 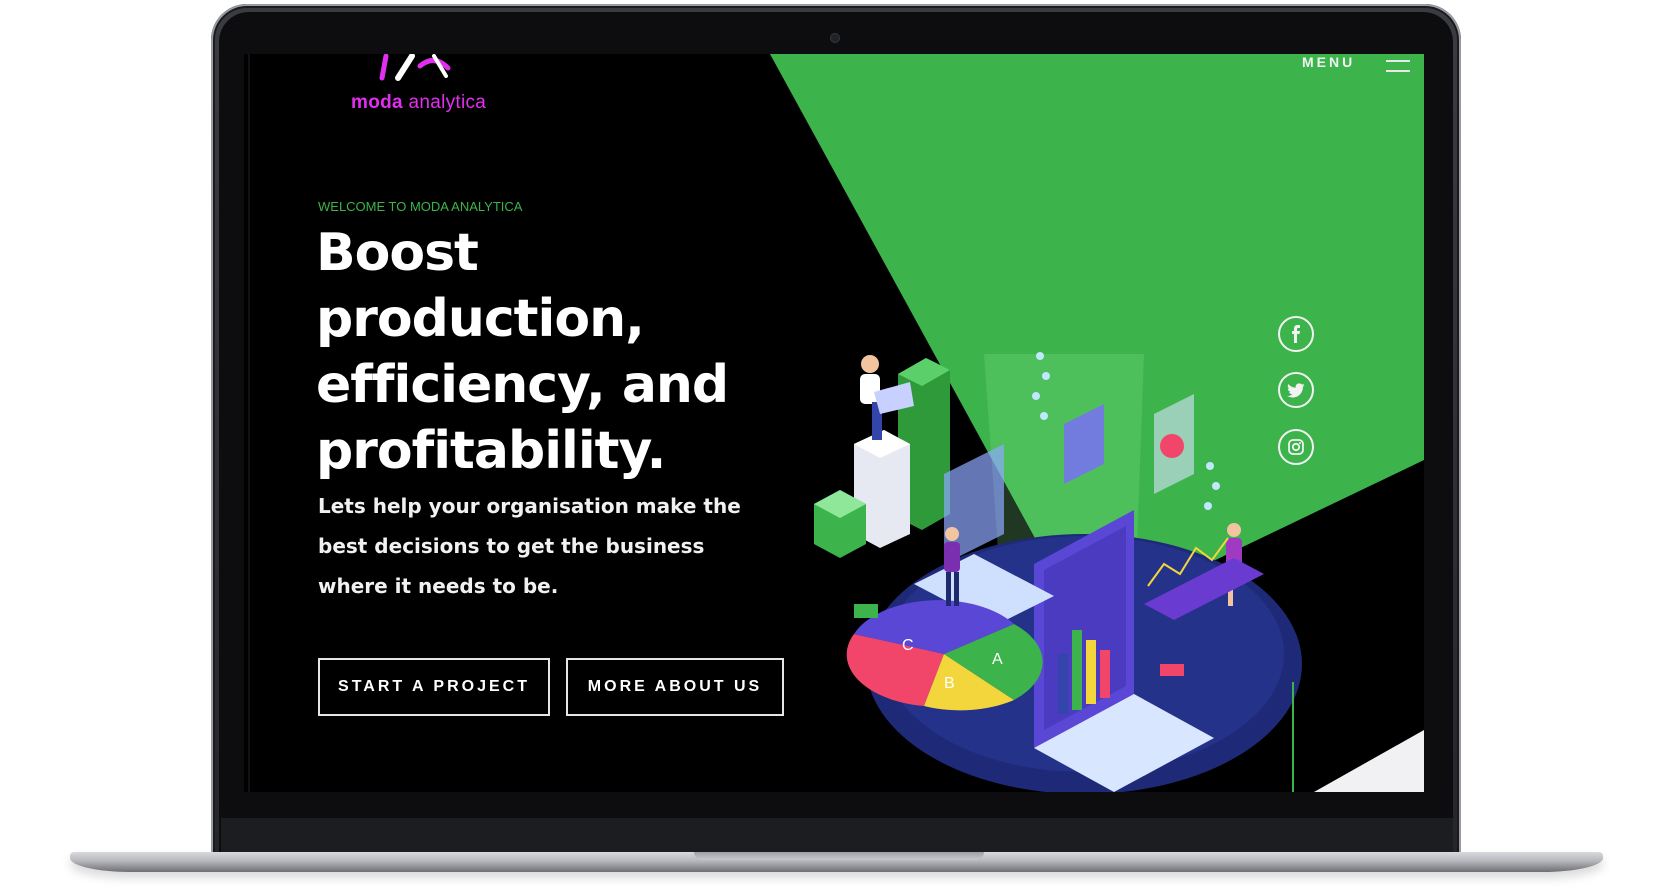 What do you see at coordinates (522, 385) in the screenshot?
I see `headline-line: efficiency, and` at bounding box center [522, 385].